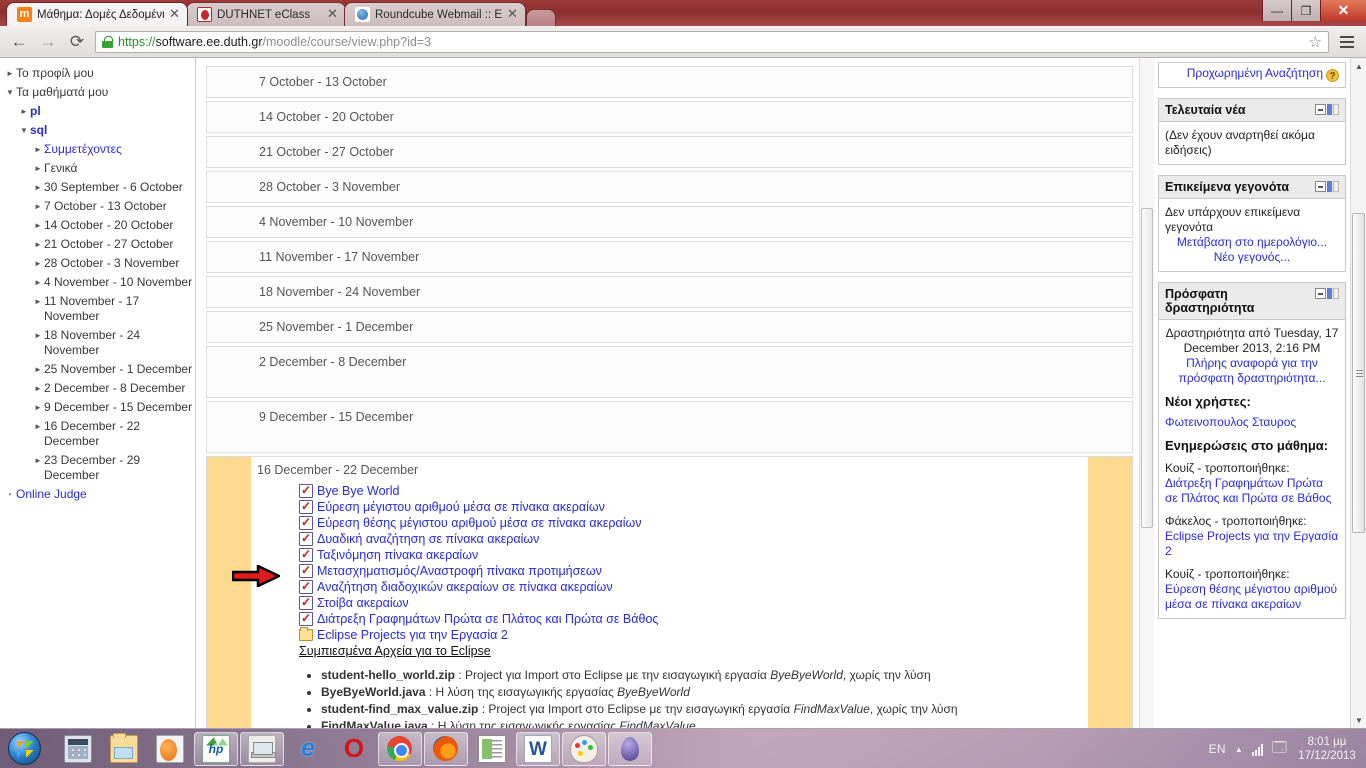 The height and width of the screenshot is (768, 1366). I want to click on week-section: 4 November - 10 November, so click(669, 222).